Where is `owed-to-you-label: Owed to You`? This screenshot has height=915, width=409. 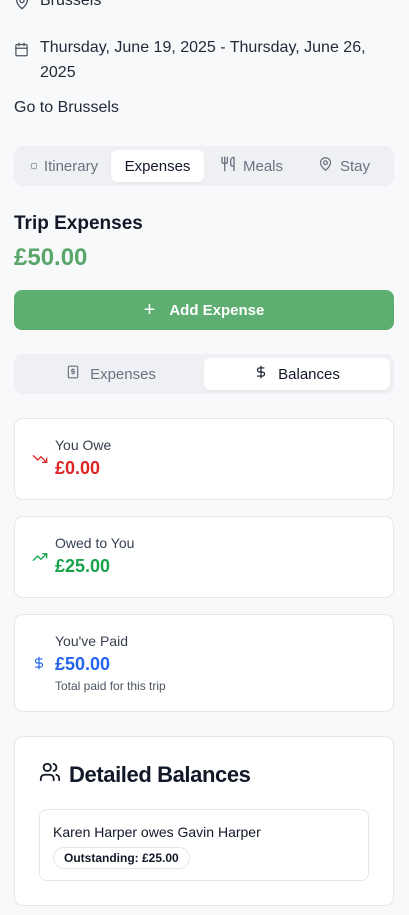
owed-to-you-label: Owed to You is located at coordinates (95, 543).